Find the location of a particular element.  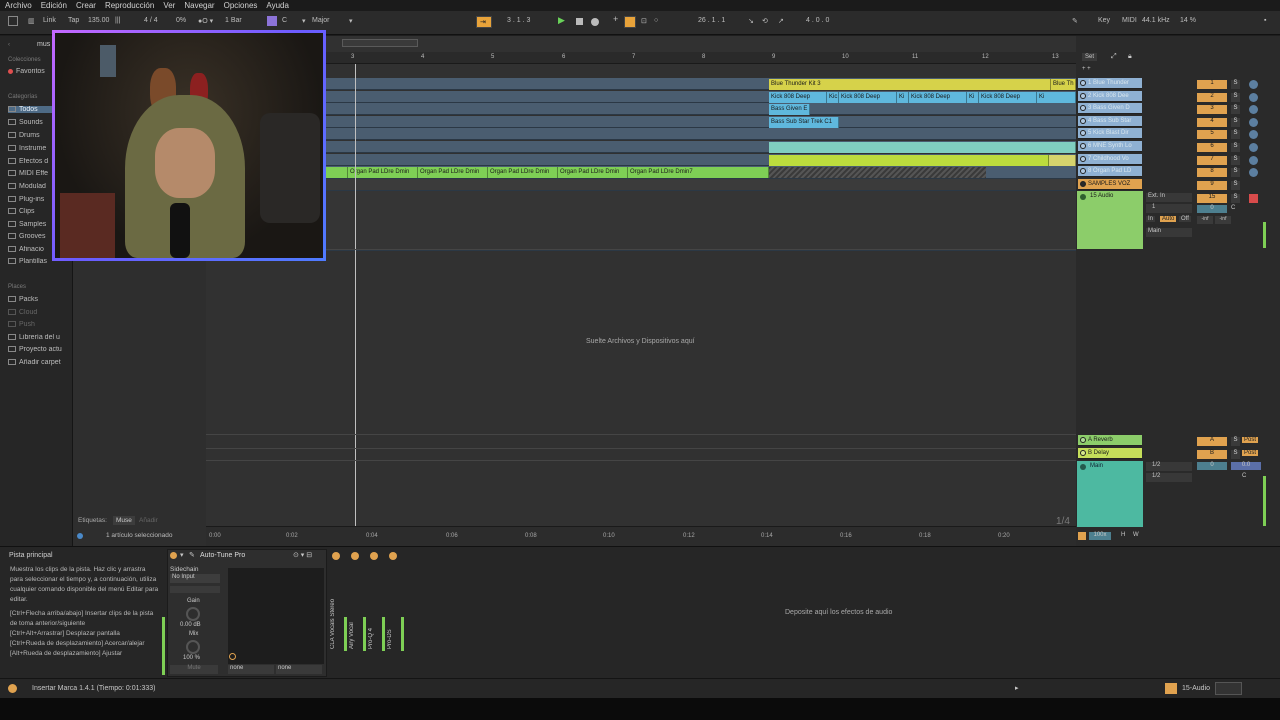

punch-in-icon: ↘ is located at coordinates (751, 21).